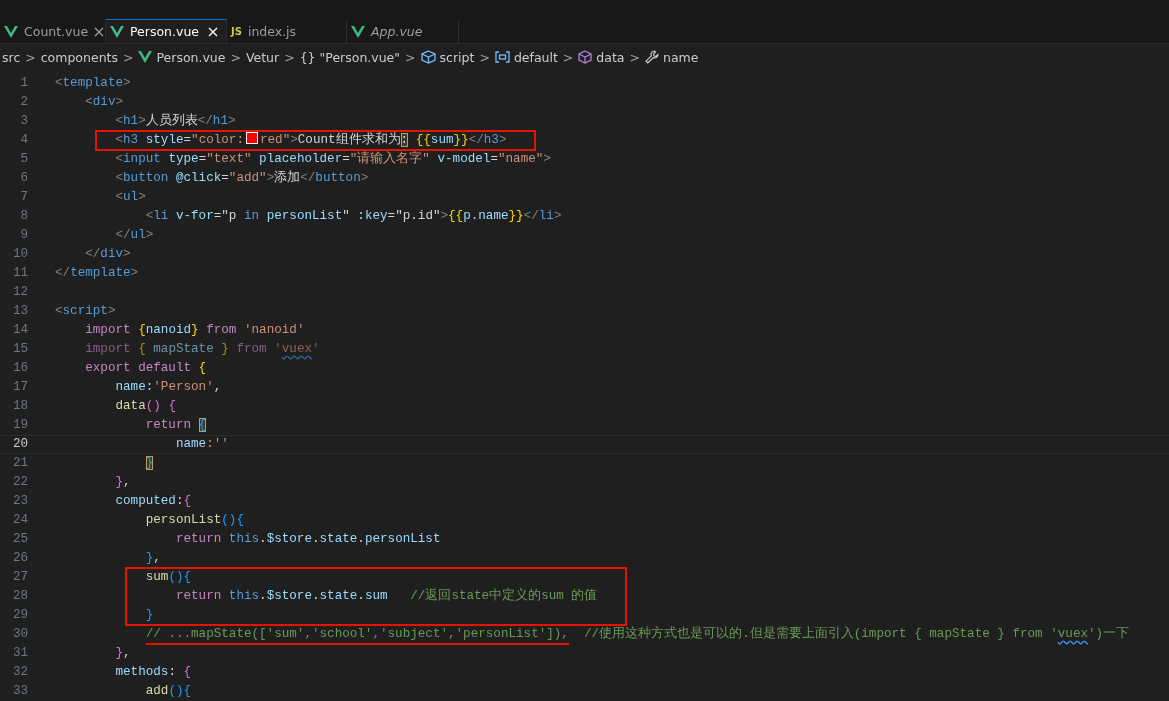  What do you see at coordinates (241, 178) in the screenshot?
I see `code-line: <button @click="add">添加</button>` at bounding box center [241, 178].